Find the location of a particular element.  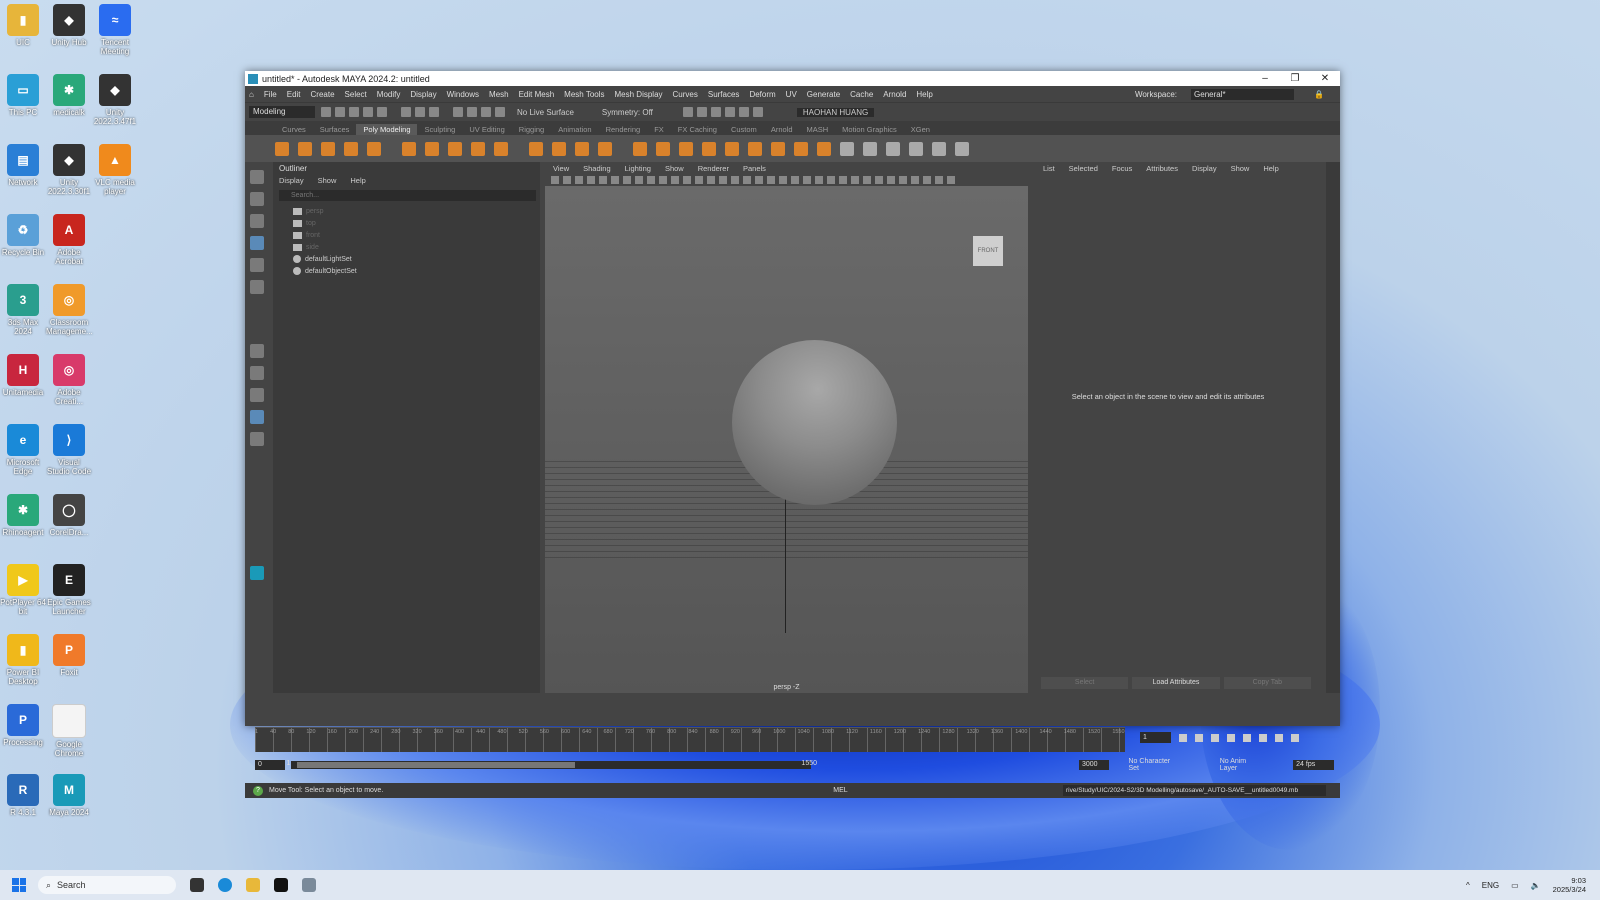

torus-icon is located at coordinates (374, 148).